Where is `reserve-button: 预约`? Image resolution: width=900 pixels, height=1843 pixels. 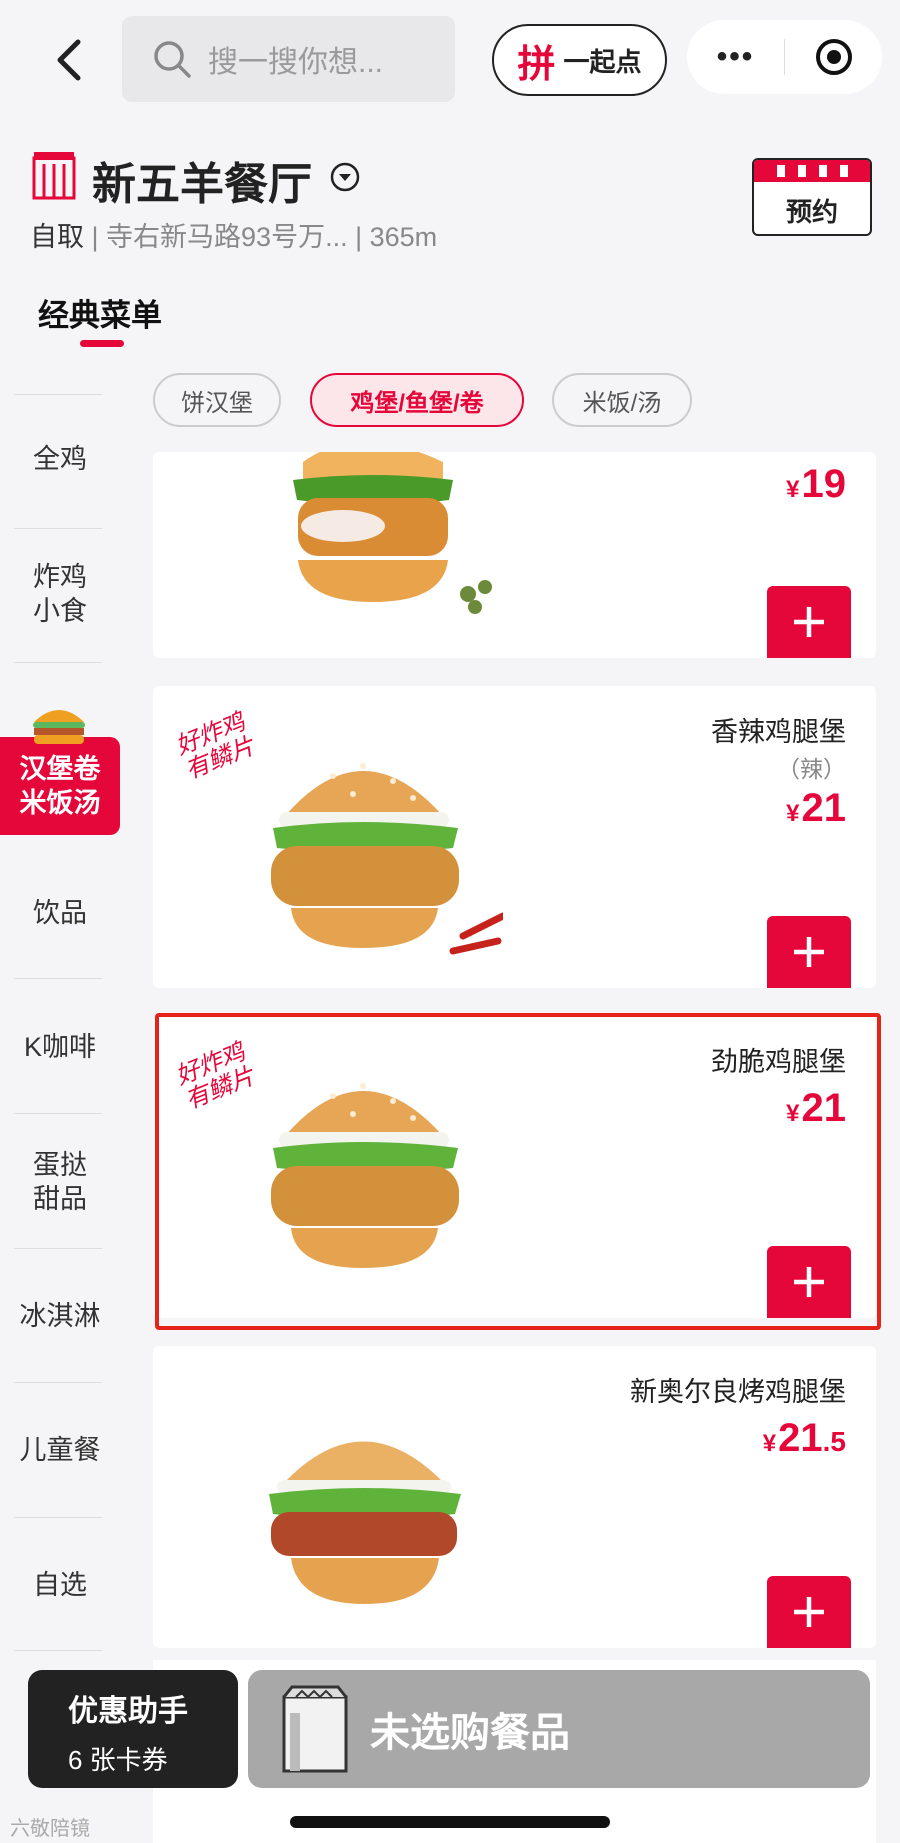 reserve-button: 预约 is located at coordinates (812, 197).